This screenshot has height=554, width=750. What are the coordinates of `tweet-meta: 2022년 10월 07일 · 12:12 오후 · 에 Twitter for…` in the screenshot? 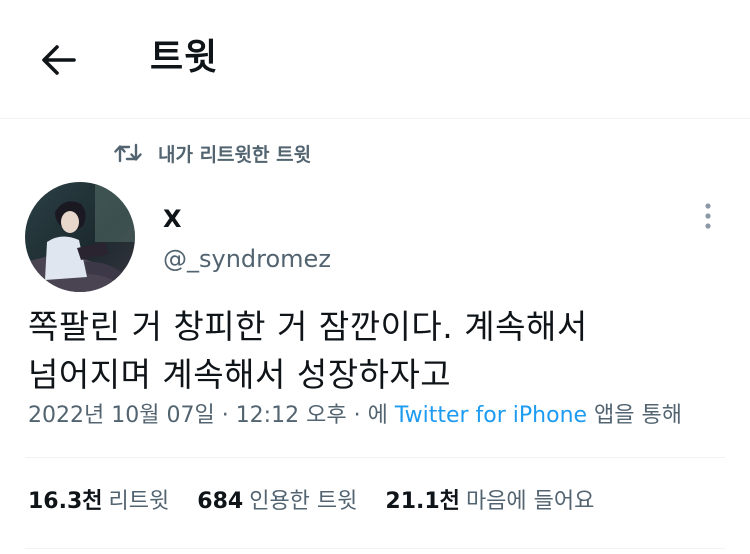 It's located at (355, 416).